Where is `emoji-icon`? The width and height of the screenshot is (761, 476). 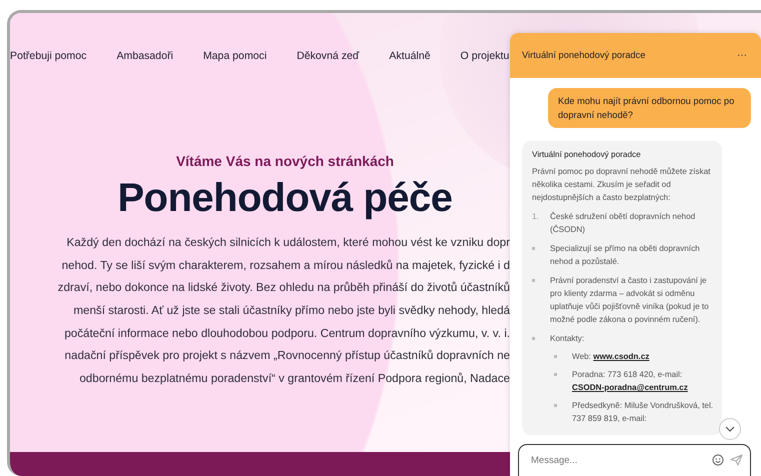 emoji-icon is located at coordinates (718, 460).